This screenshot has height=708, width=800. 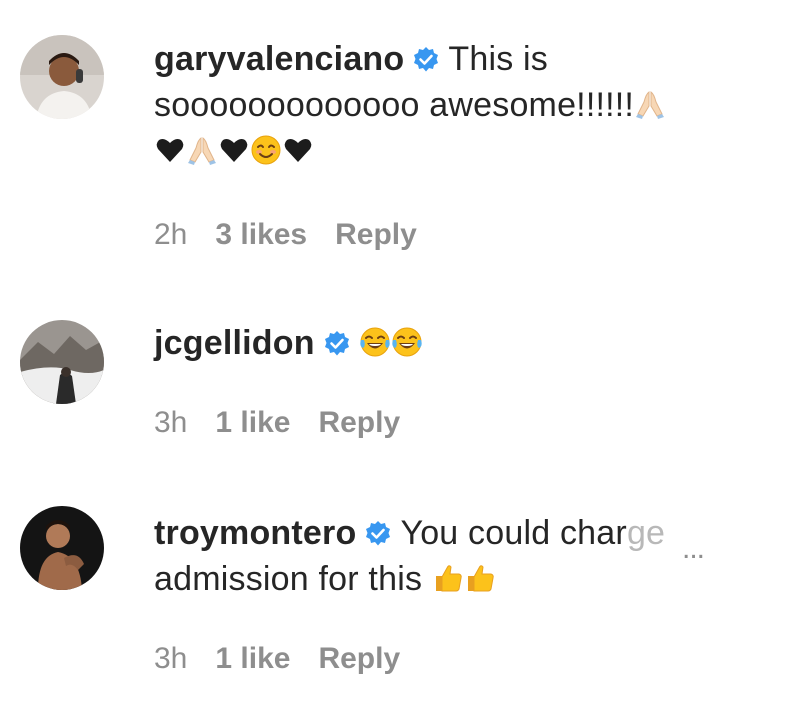 I want to click on comment-meta: 2h 3 likes Reply, so click(x=299, y=235).